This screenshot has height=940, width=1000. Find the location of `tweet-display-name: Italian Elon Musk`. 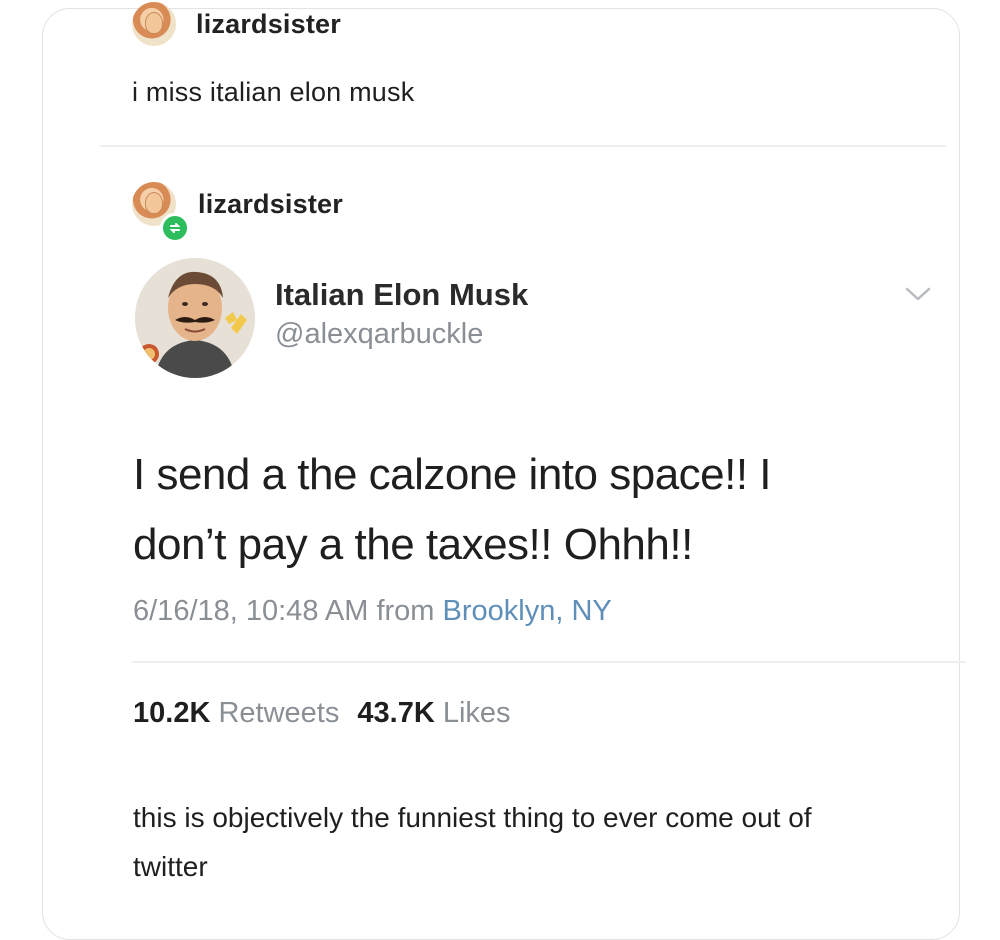

tweet-display-name: Italian Elon Musk is located at coordinates (401, 295).